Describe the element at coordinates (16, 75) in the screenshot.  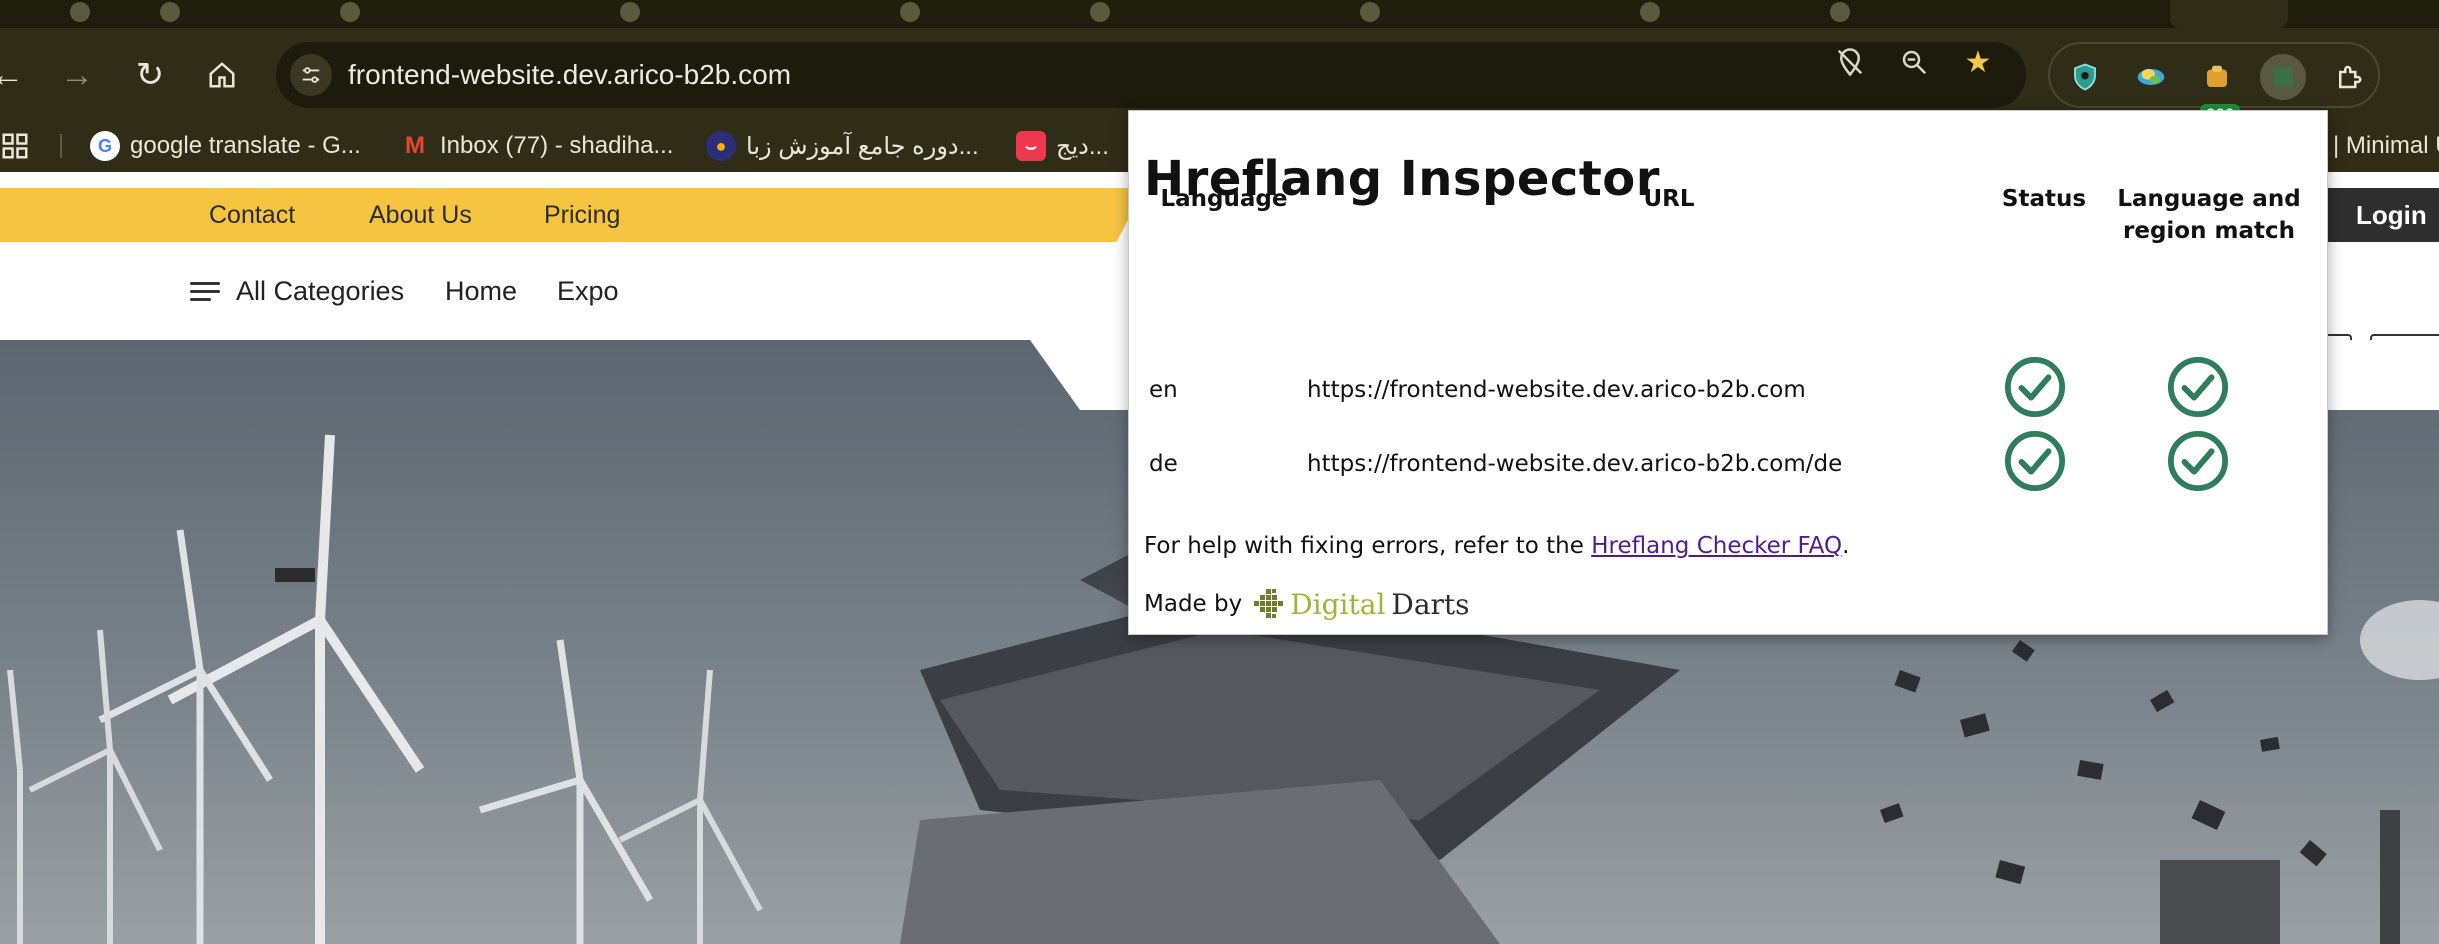
I see `back-arrow-icon: ←` at that location.